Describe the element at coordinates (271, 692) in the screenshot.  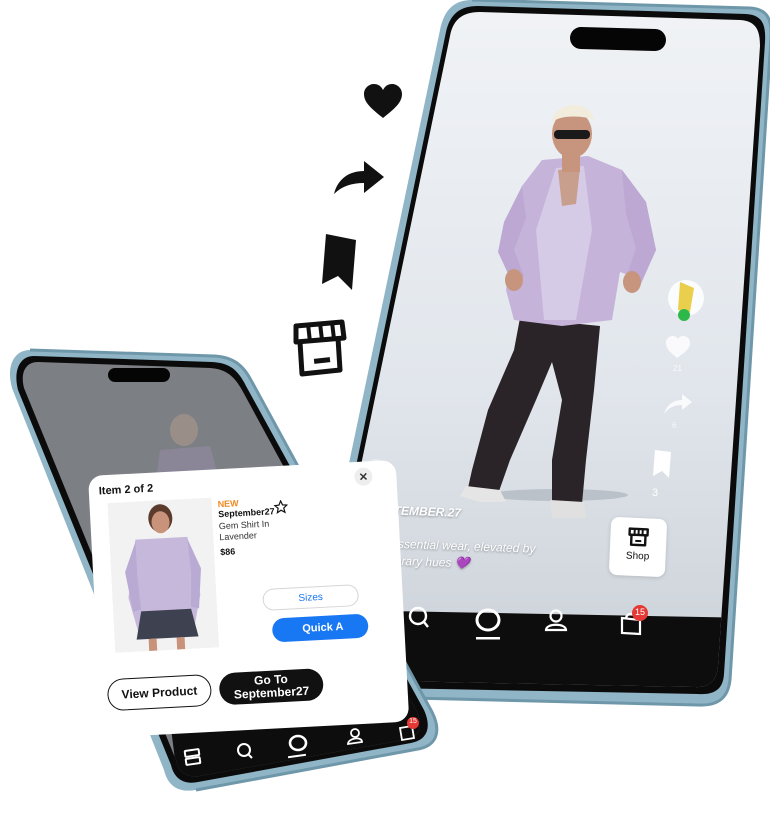
I see `go-to-line-2: September27` at that location.